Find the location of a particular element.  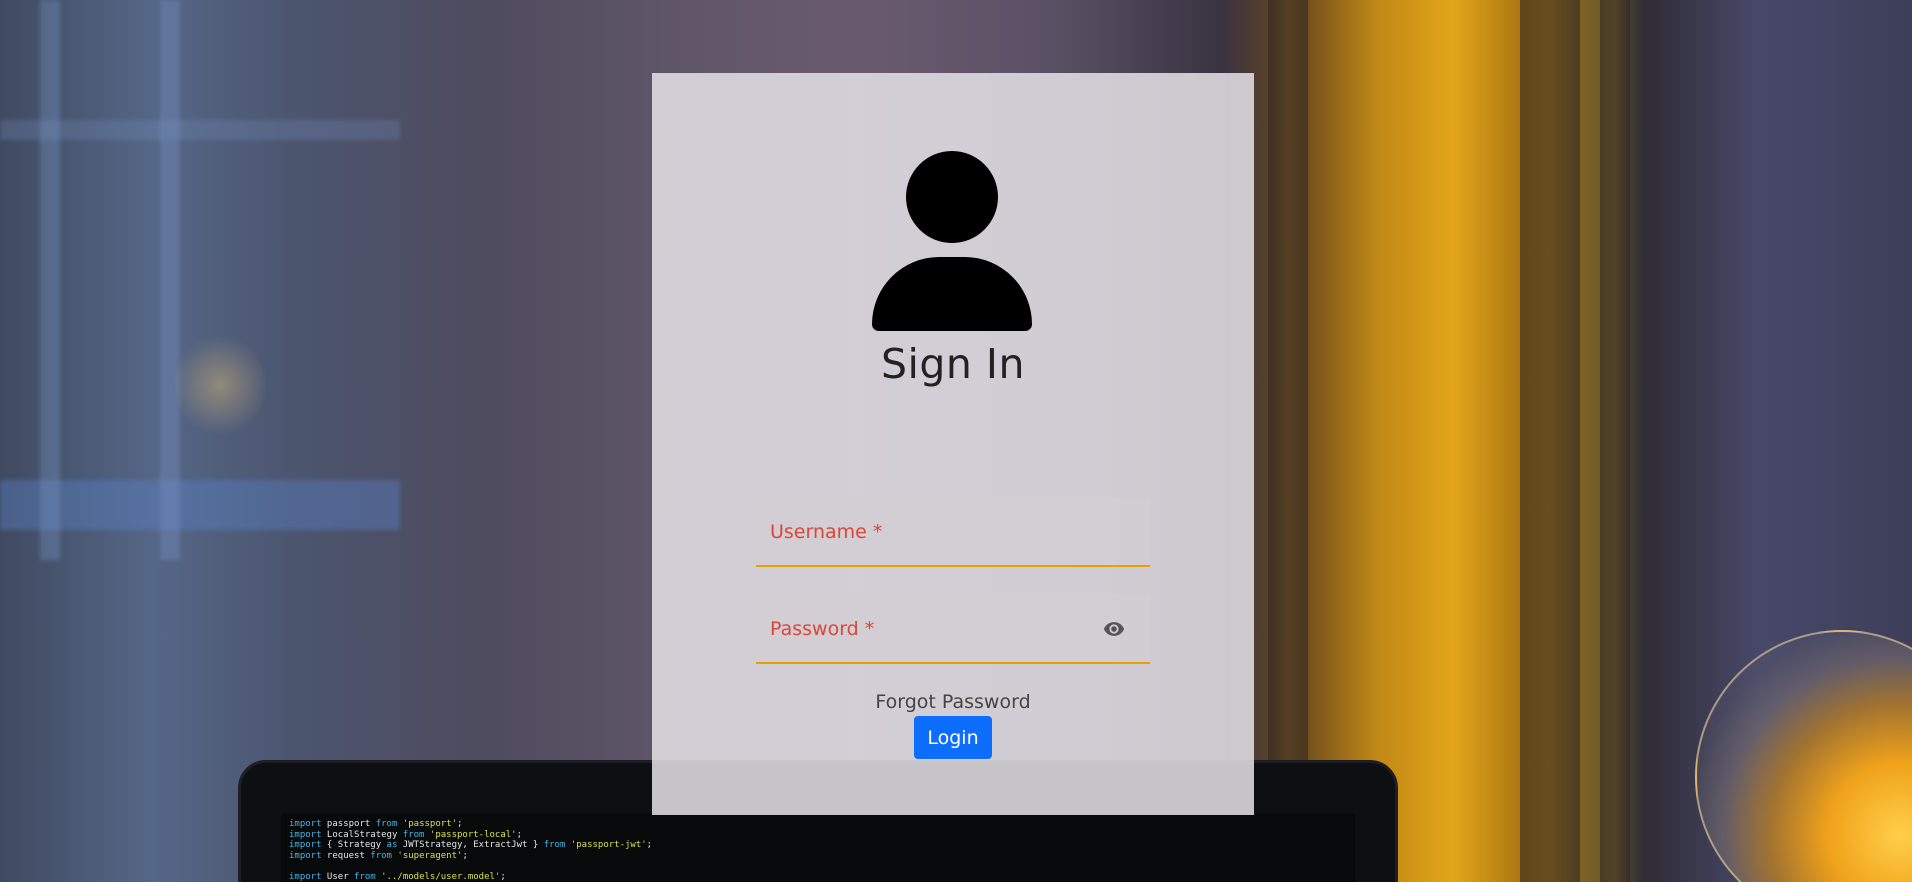

username-input is located at coordinates (953, 531).